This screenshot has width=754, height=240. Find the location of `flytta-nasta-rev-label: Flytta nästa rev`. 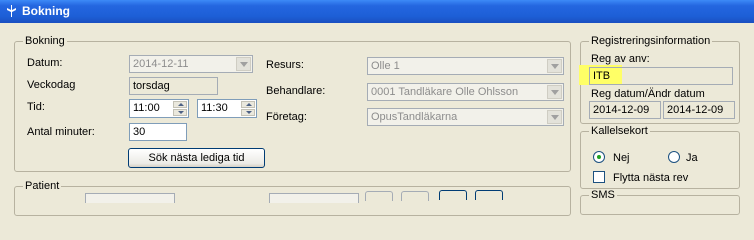

flytta-nasta-rev-label: Flytta nästa rev is located at coordinates (650, 178).